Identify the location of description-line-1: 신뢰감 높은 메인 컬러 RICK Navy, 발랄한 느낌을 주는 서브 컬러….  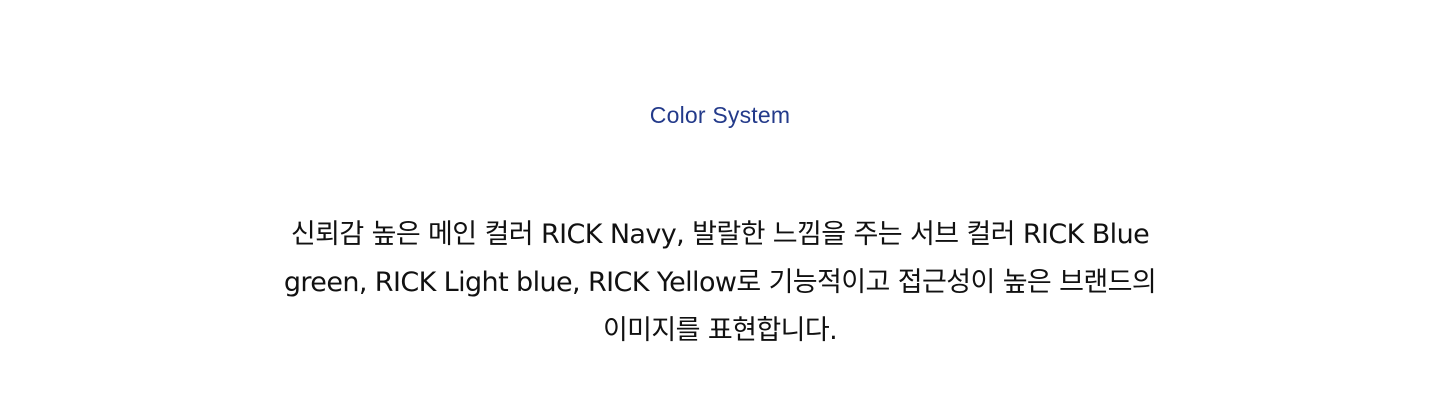
(720, 234).